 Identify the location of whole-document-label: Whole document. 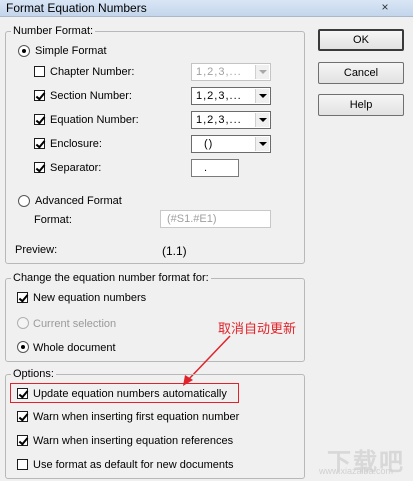
(74, 348).